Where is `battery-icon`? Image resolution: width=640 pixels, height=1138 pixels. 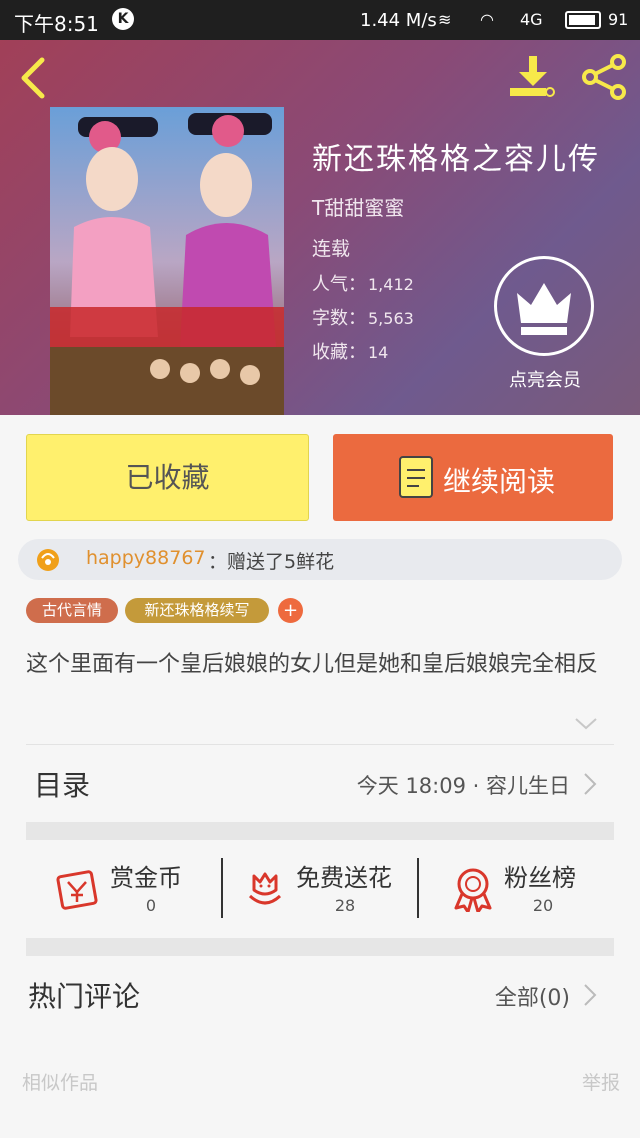
battery-icon is located at coordinates (583, 20).